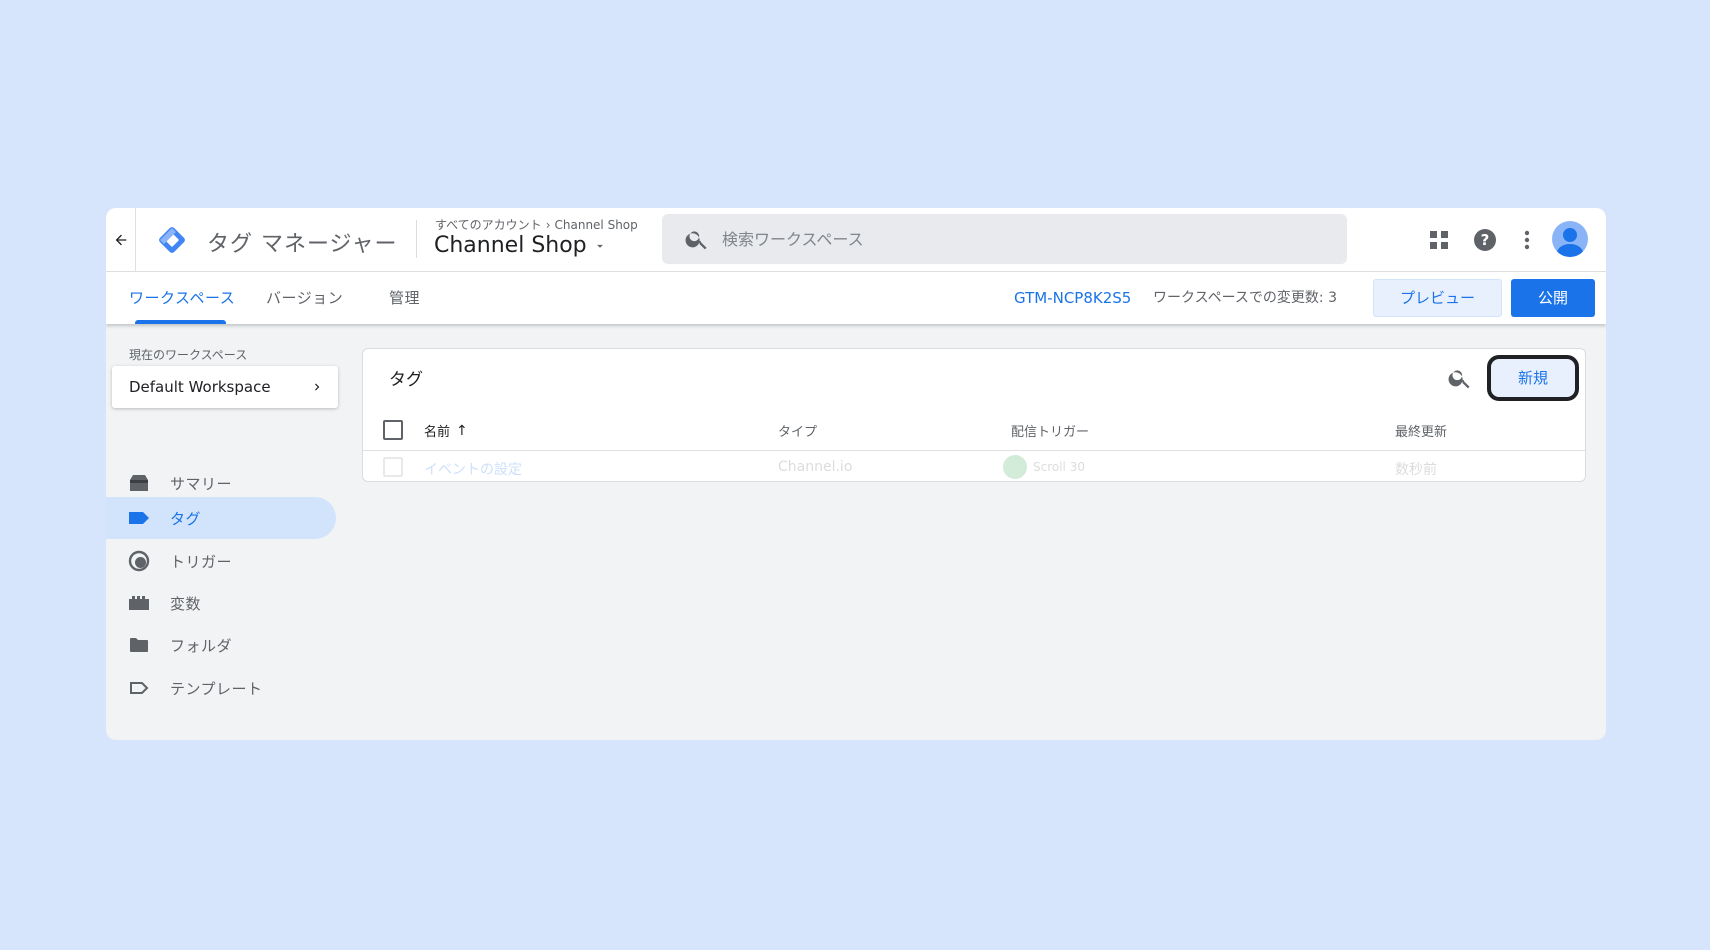 The height and width of the screenshot is (950, 1710). I want to click on sidebar-item-triggers: トリガー, so click(221, 561).